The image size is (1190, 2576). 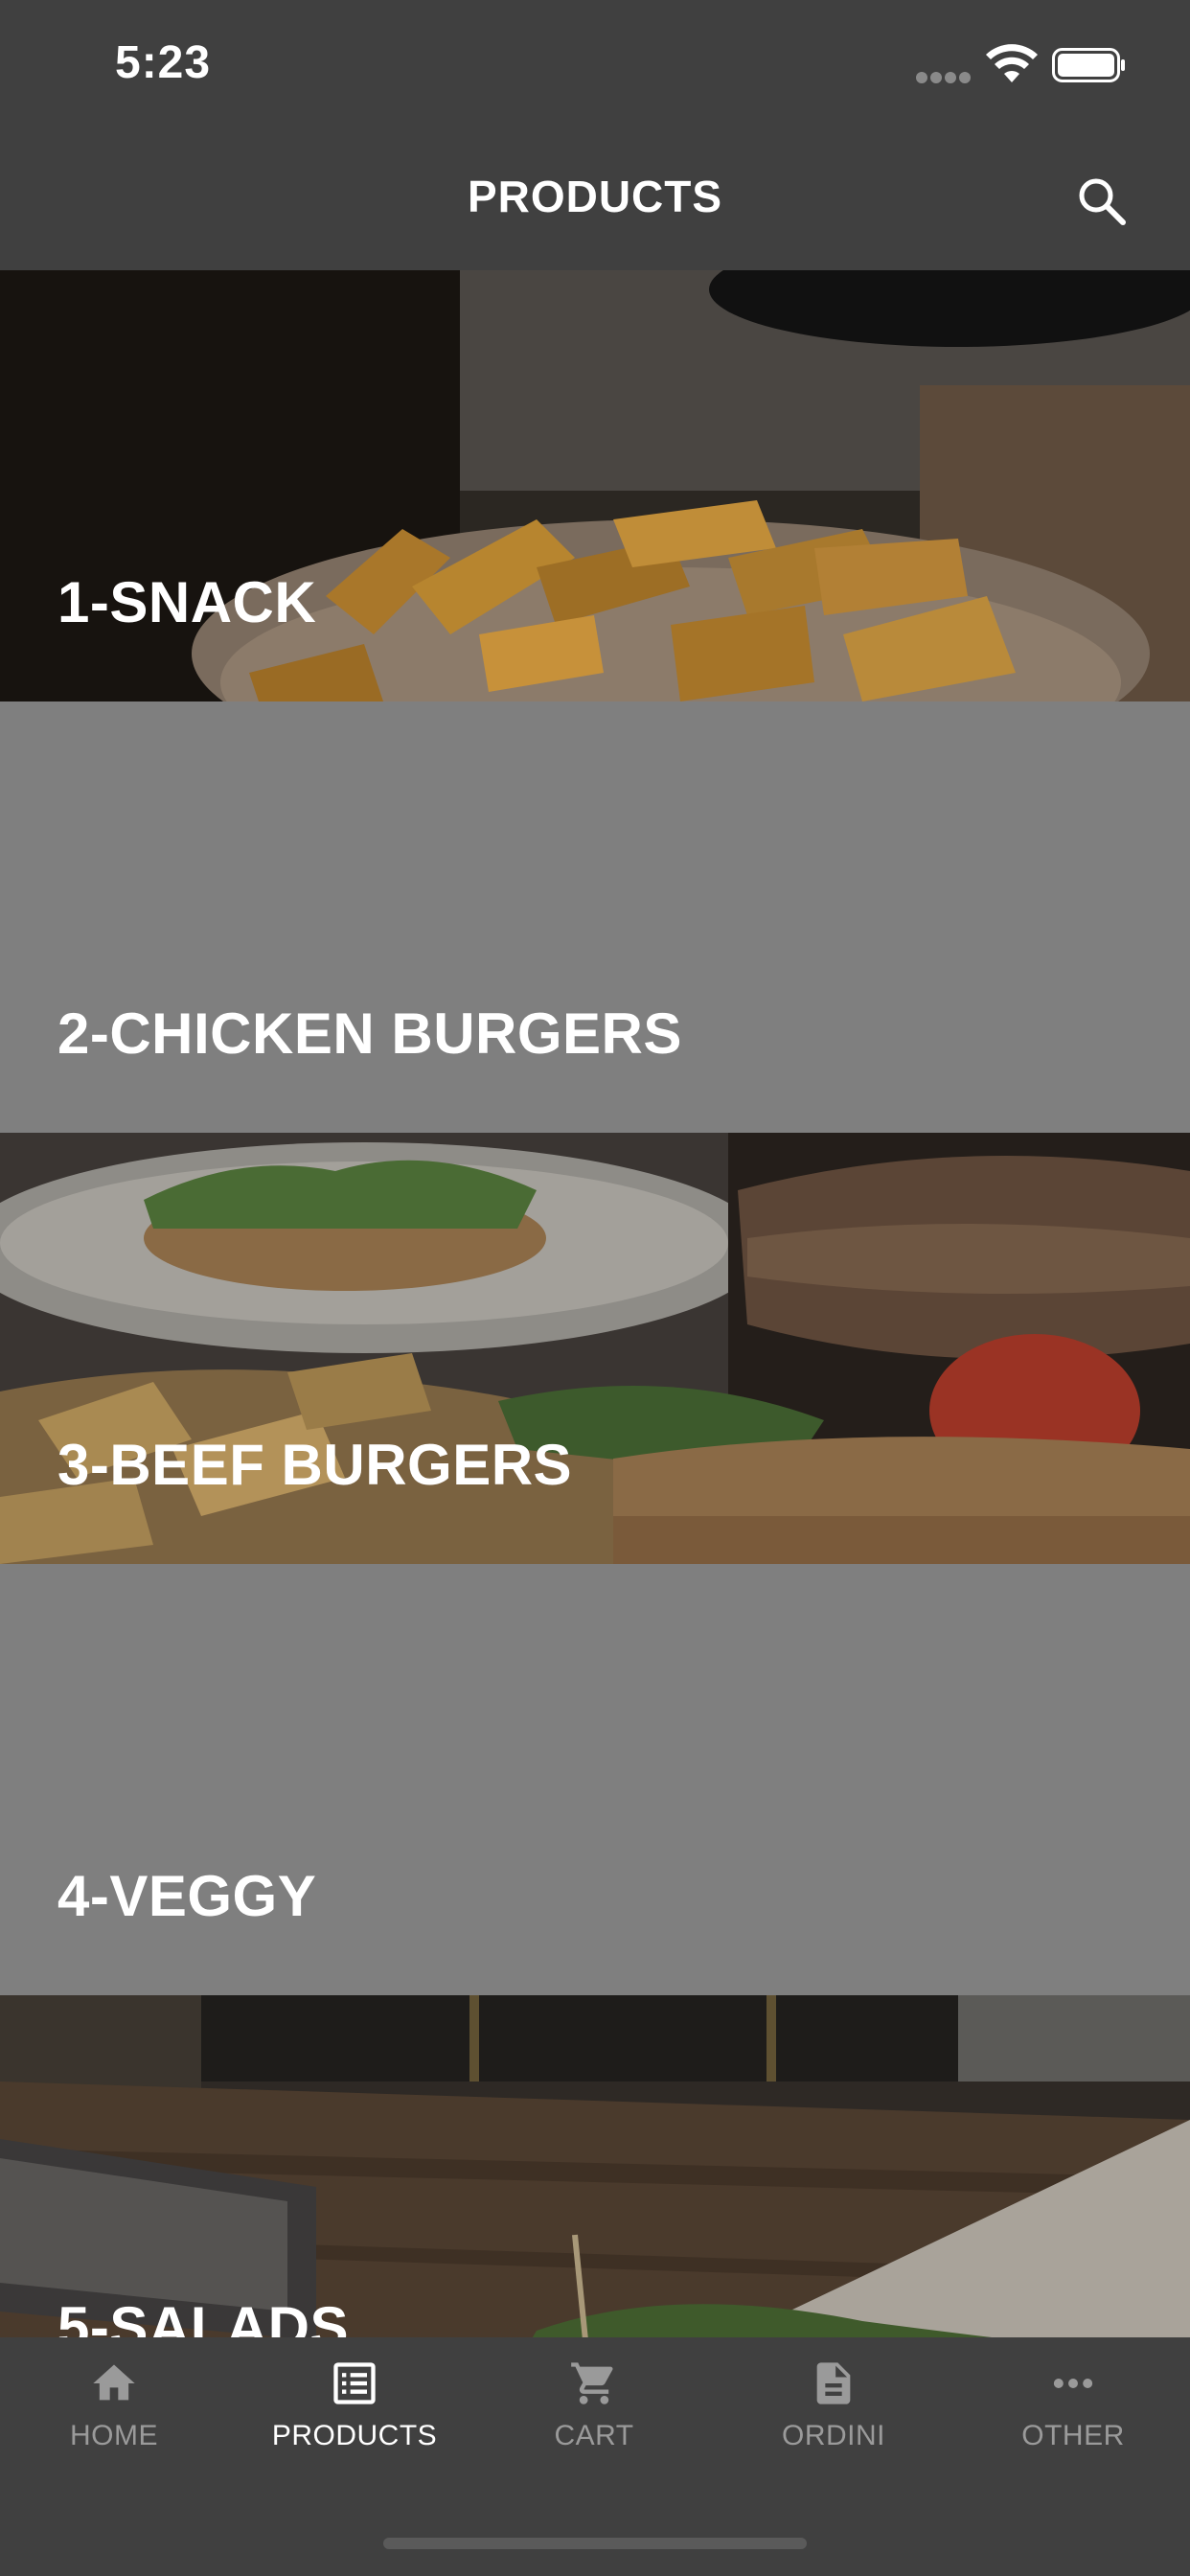 What do you see at coordinates (355, 2415) in the screenshot?
I see `tab-products: PRODUCTS` at bounding box center [355, 2415].